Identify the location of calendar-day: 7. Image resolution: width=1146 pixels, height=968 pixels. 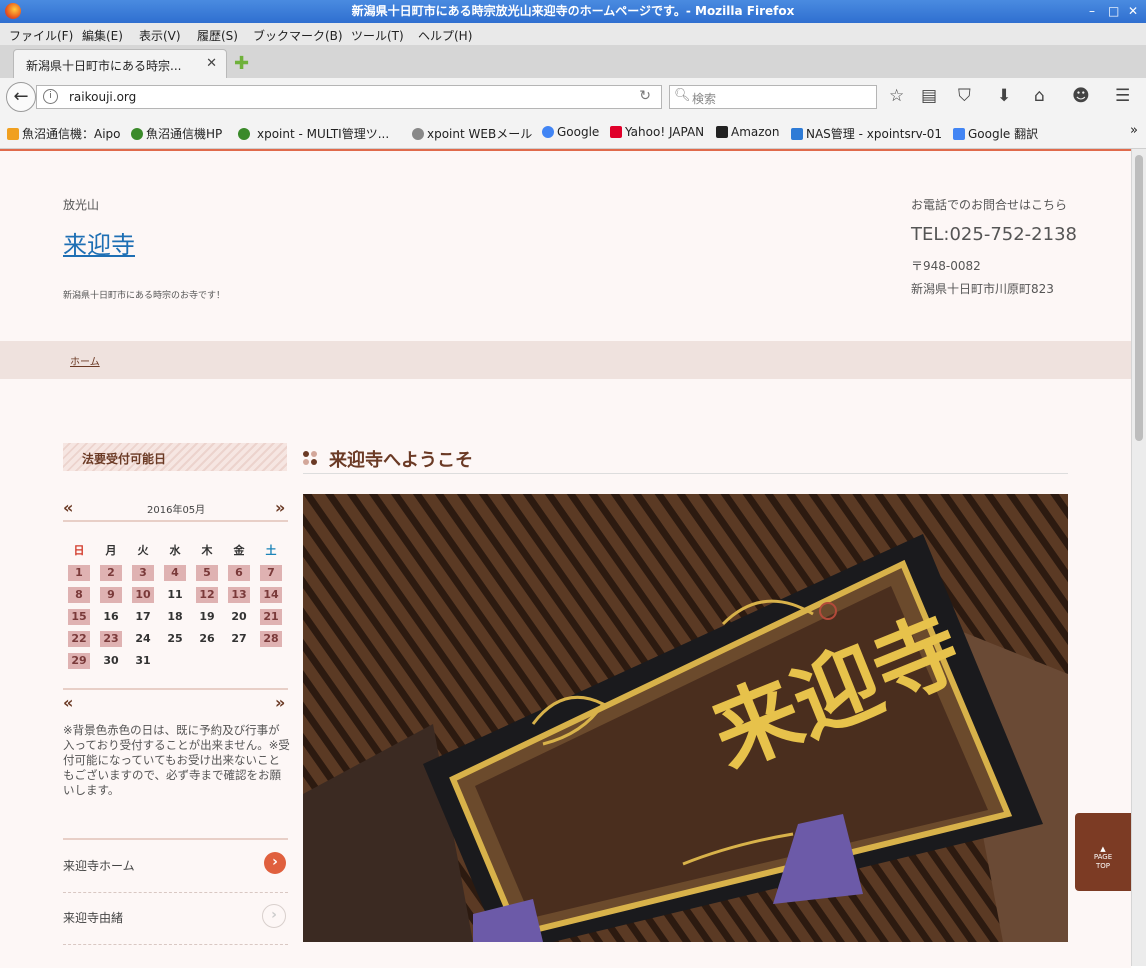
(271, 573).